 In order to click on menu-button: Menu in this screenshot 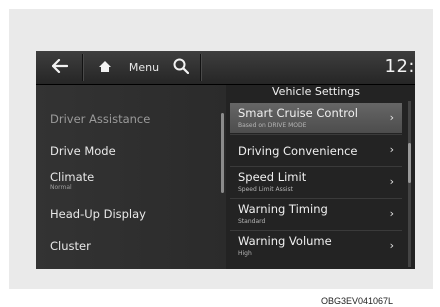, I will do `click(142, 67)`.